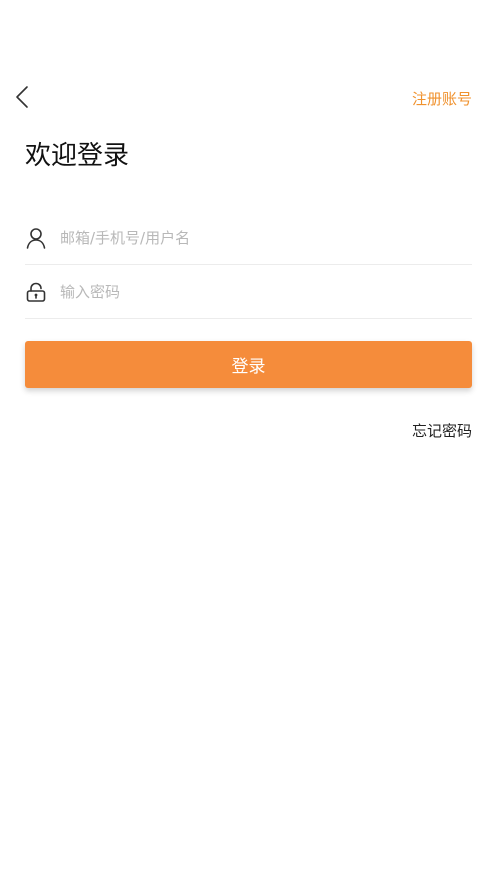  Describe the element at coordinates (36, 238) in the screenshot. I see `user-icon` at that location.